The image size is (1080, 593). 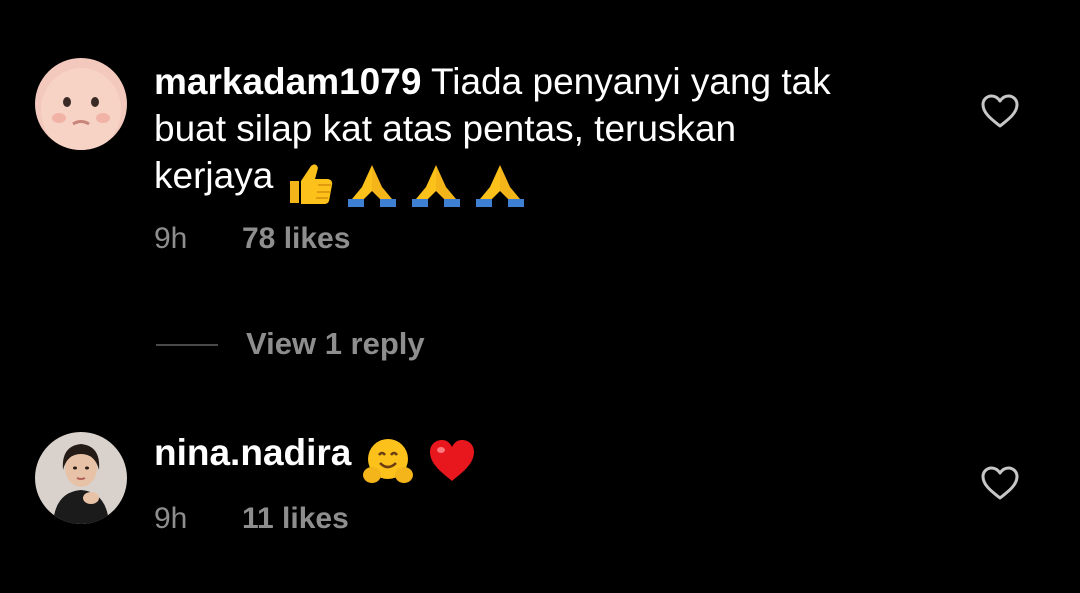 I want to click on comment-body-line2: buat silap kat atas pentas, teruskan, so click(x=445, y=128).